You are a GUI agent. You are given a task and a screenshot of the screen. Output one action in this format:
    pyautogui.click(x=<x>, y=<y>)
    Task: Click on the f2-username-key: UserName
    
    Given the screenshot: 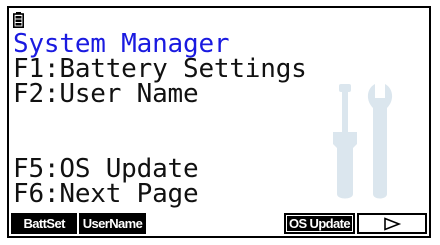 What is the action you would take?
    pyautogui.click(x=112, y=223)
    